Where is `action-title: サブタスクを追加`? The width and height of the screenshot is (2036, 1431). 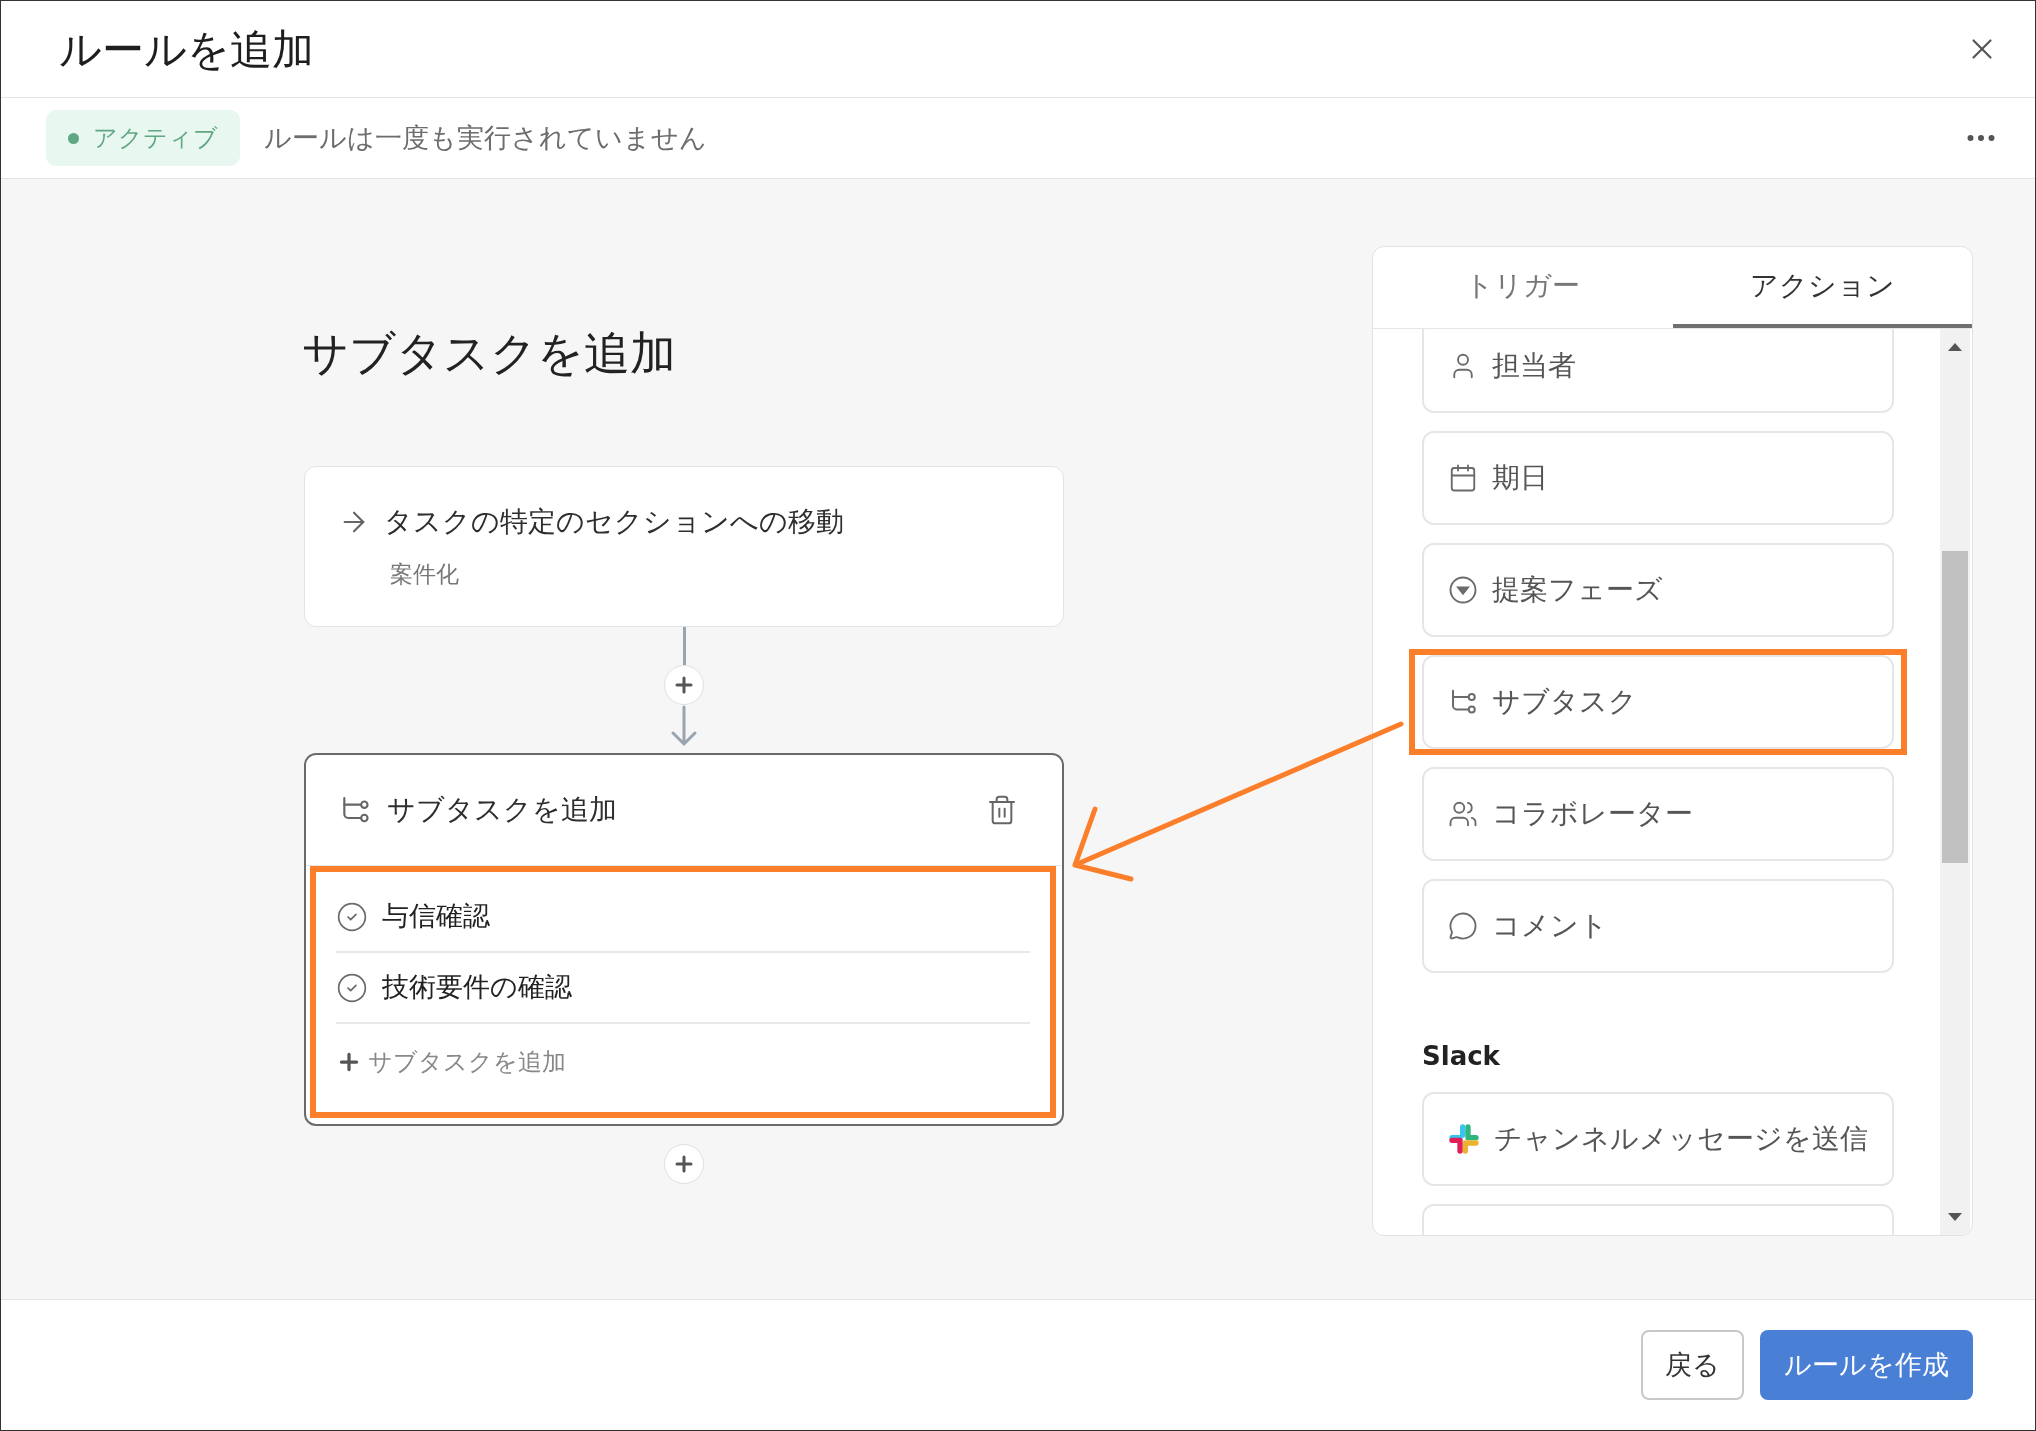 action-title: サブタスクを追加 is located at coordinates (502, 810).